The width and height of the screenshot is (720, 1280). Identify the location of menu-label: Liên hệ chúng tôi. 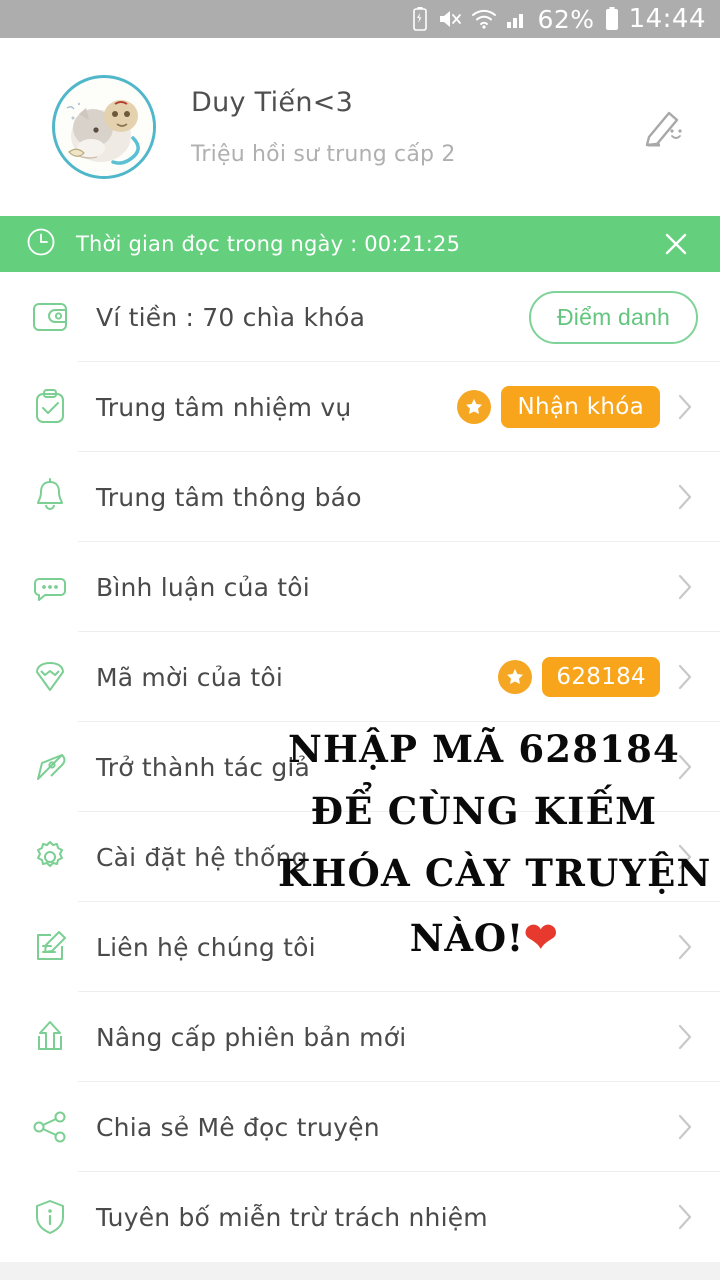
(206, 947).